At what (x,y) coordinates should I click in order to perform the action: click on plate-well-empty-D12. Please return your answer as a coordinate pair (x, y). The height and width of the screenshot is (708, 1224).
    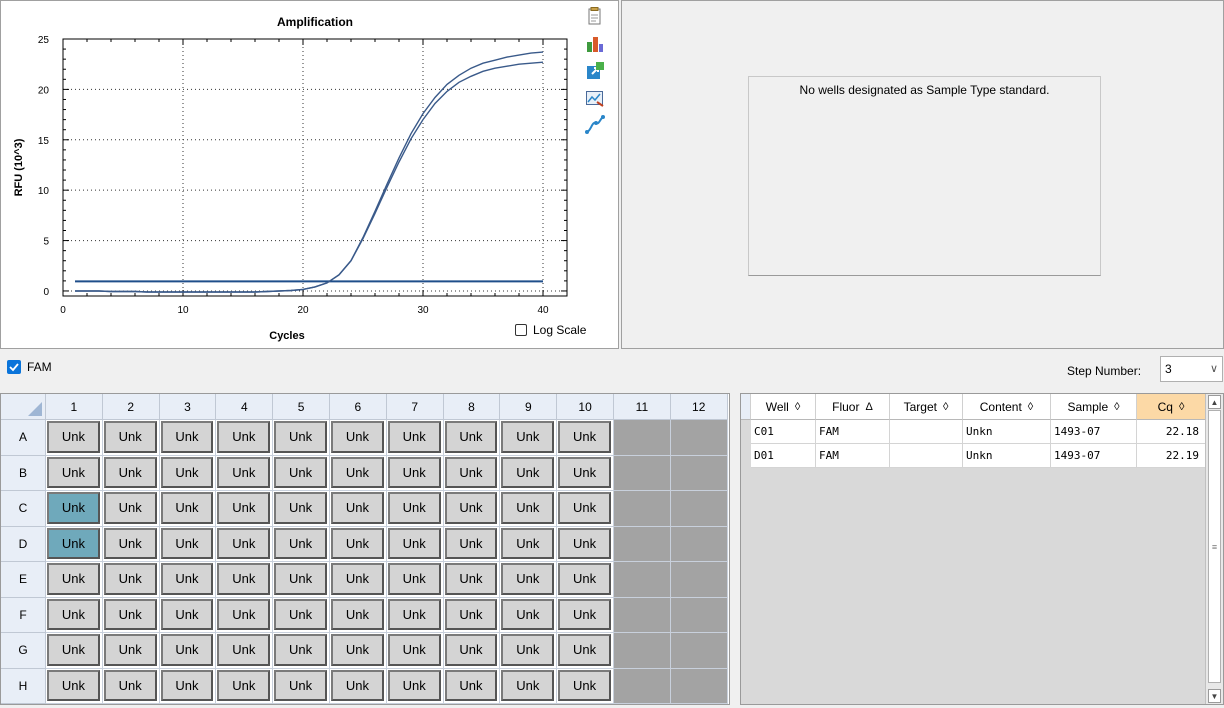
    Looking at the image, I should click on (699, 544).